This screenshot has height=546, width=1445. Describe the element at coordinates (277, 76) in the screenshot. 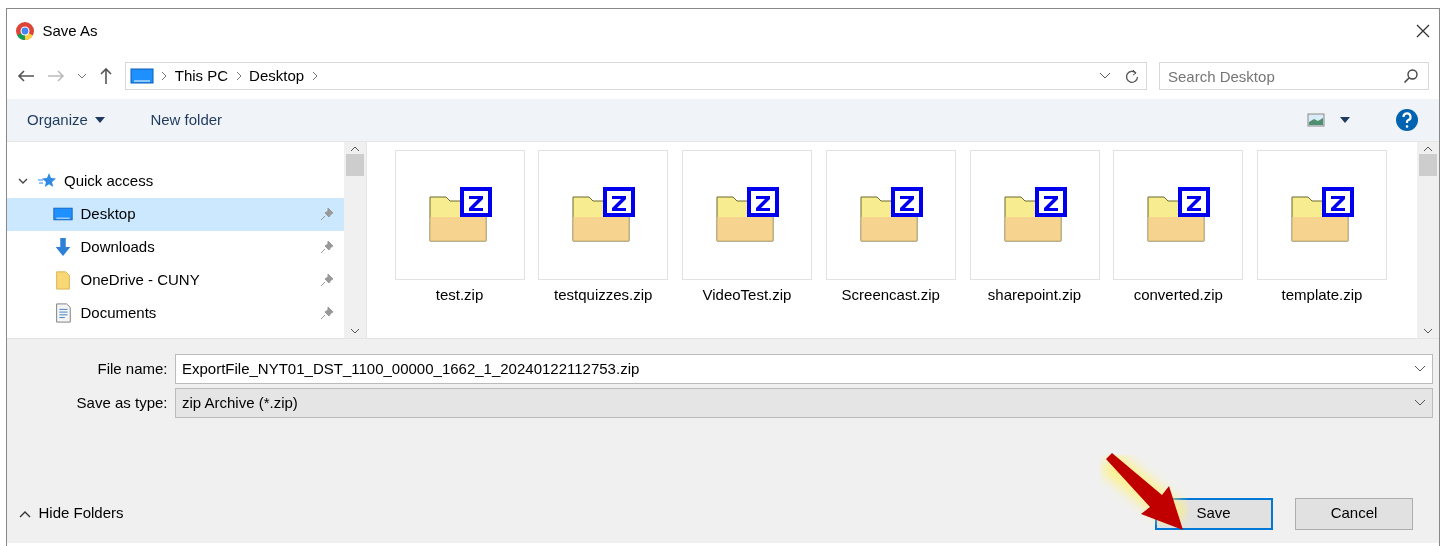

I see `breadcrumb: Desktop` at that location.